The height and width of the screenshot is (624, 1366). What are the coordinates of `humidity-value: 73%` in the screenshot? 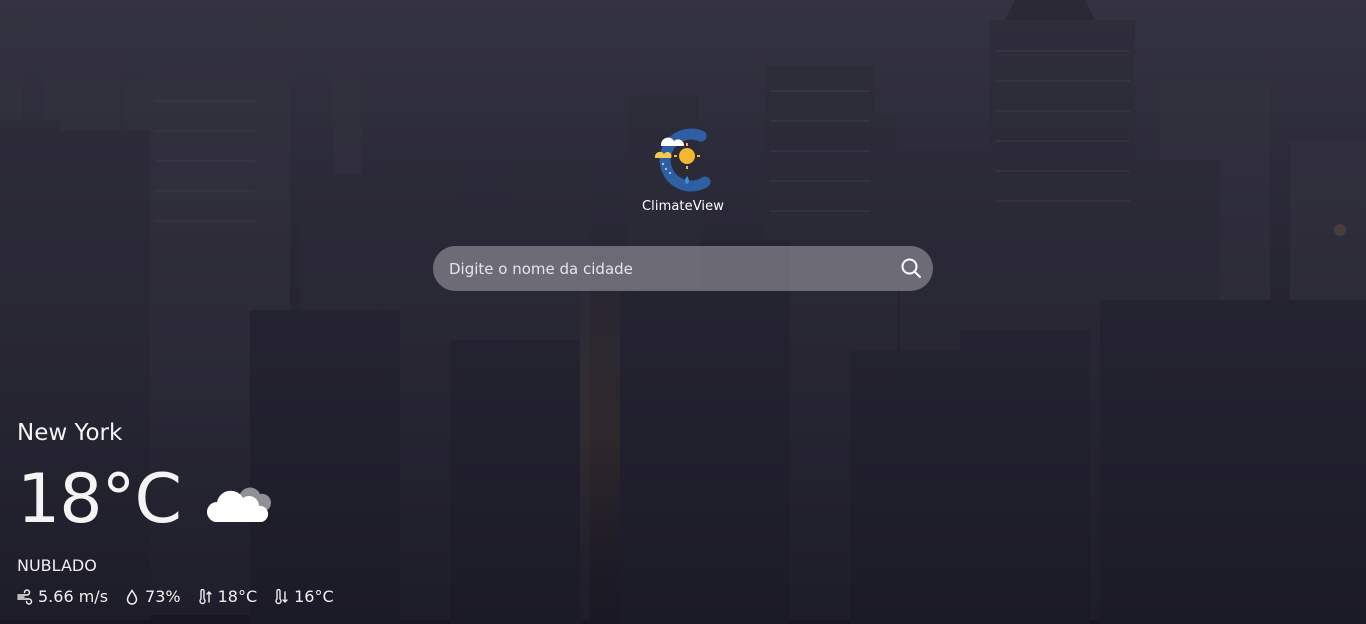 It's located at (163, 596).